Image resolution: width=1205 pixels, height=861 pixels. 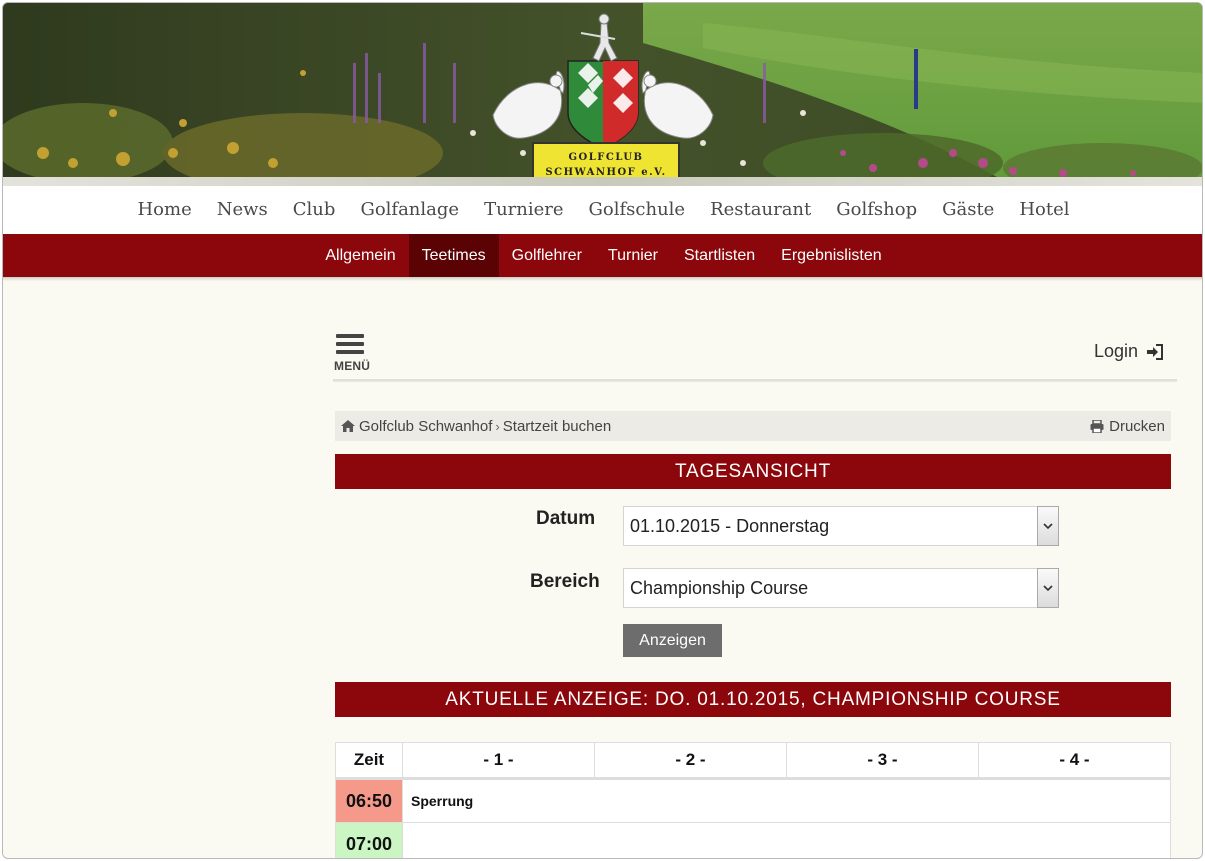 I want to click on time-cell-blocked: 06:50, so click(x=369, y=800).